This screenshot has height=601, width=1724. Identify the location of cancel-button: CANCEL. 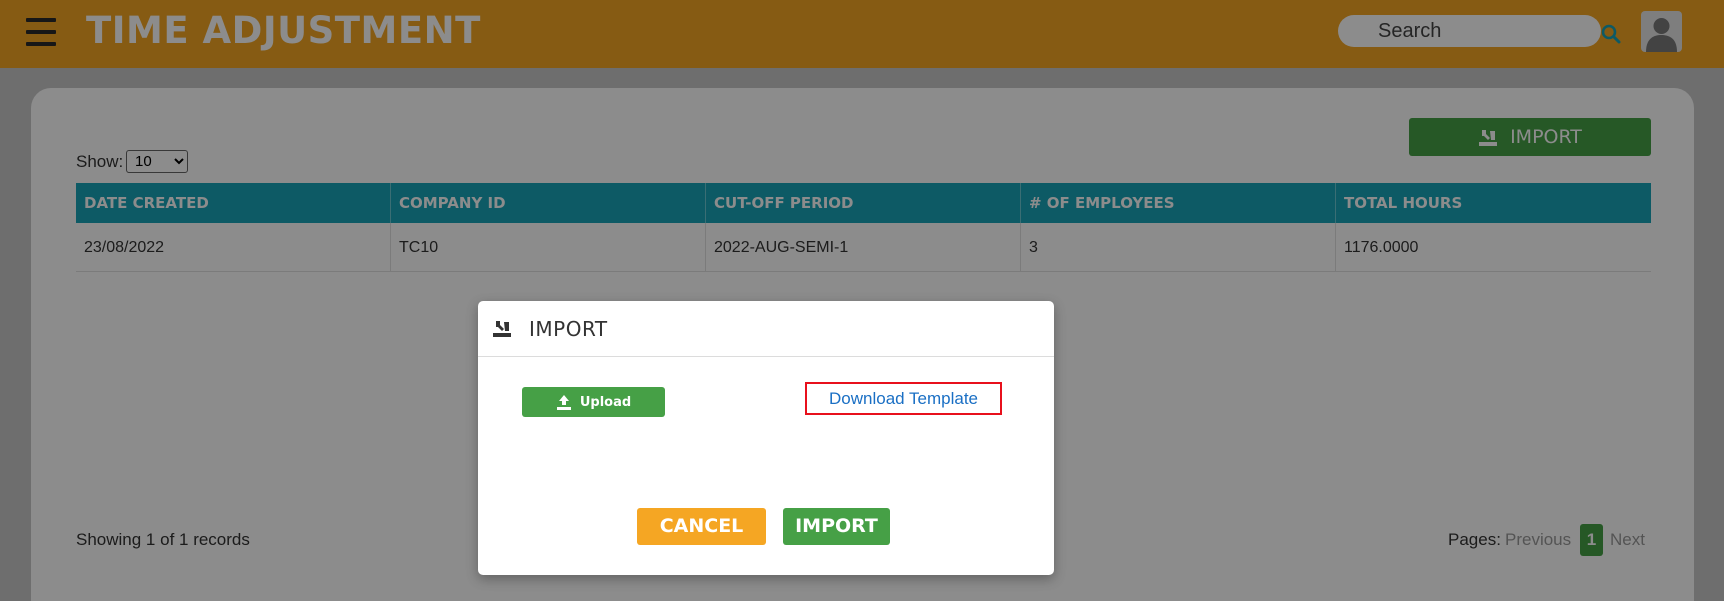
(701, 526).